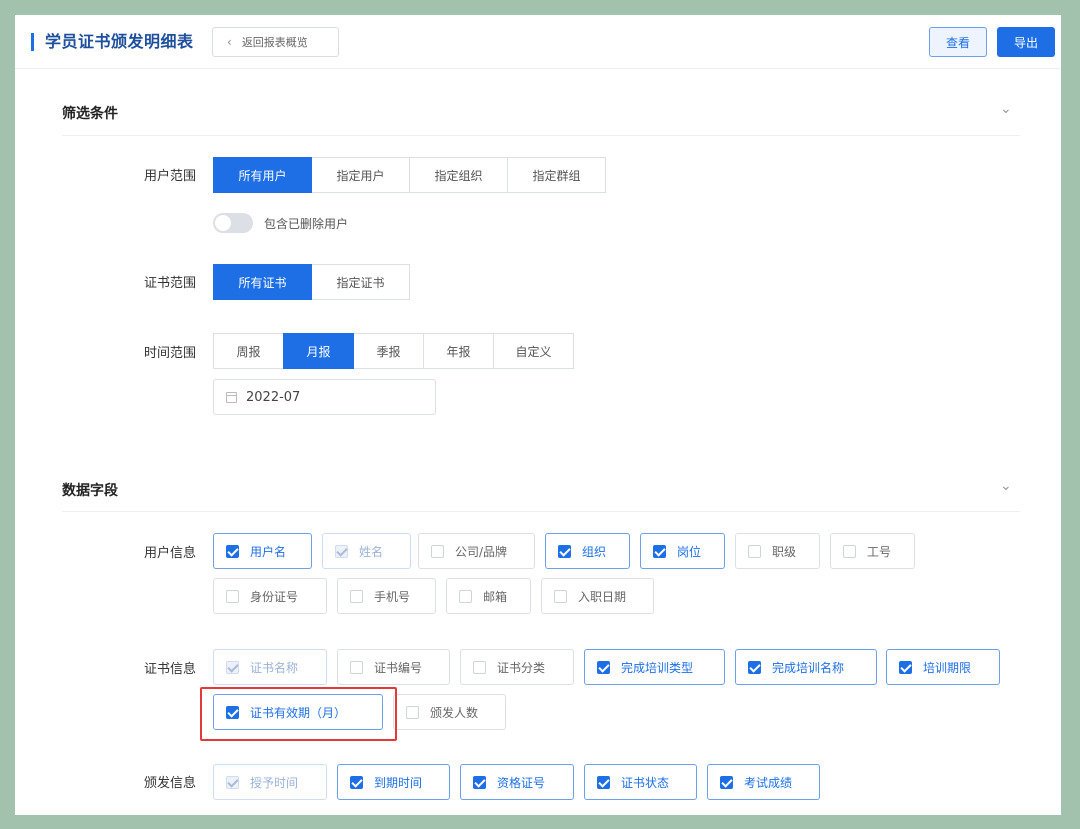 This screenshot has width=1080, height=829. I want to click on cert-scope-selector: 所有证书 指定证书, so click(311, 282).